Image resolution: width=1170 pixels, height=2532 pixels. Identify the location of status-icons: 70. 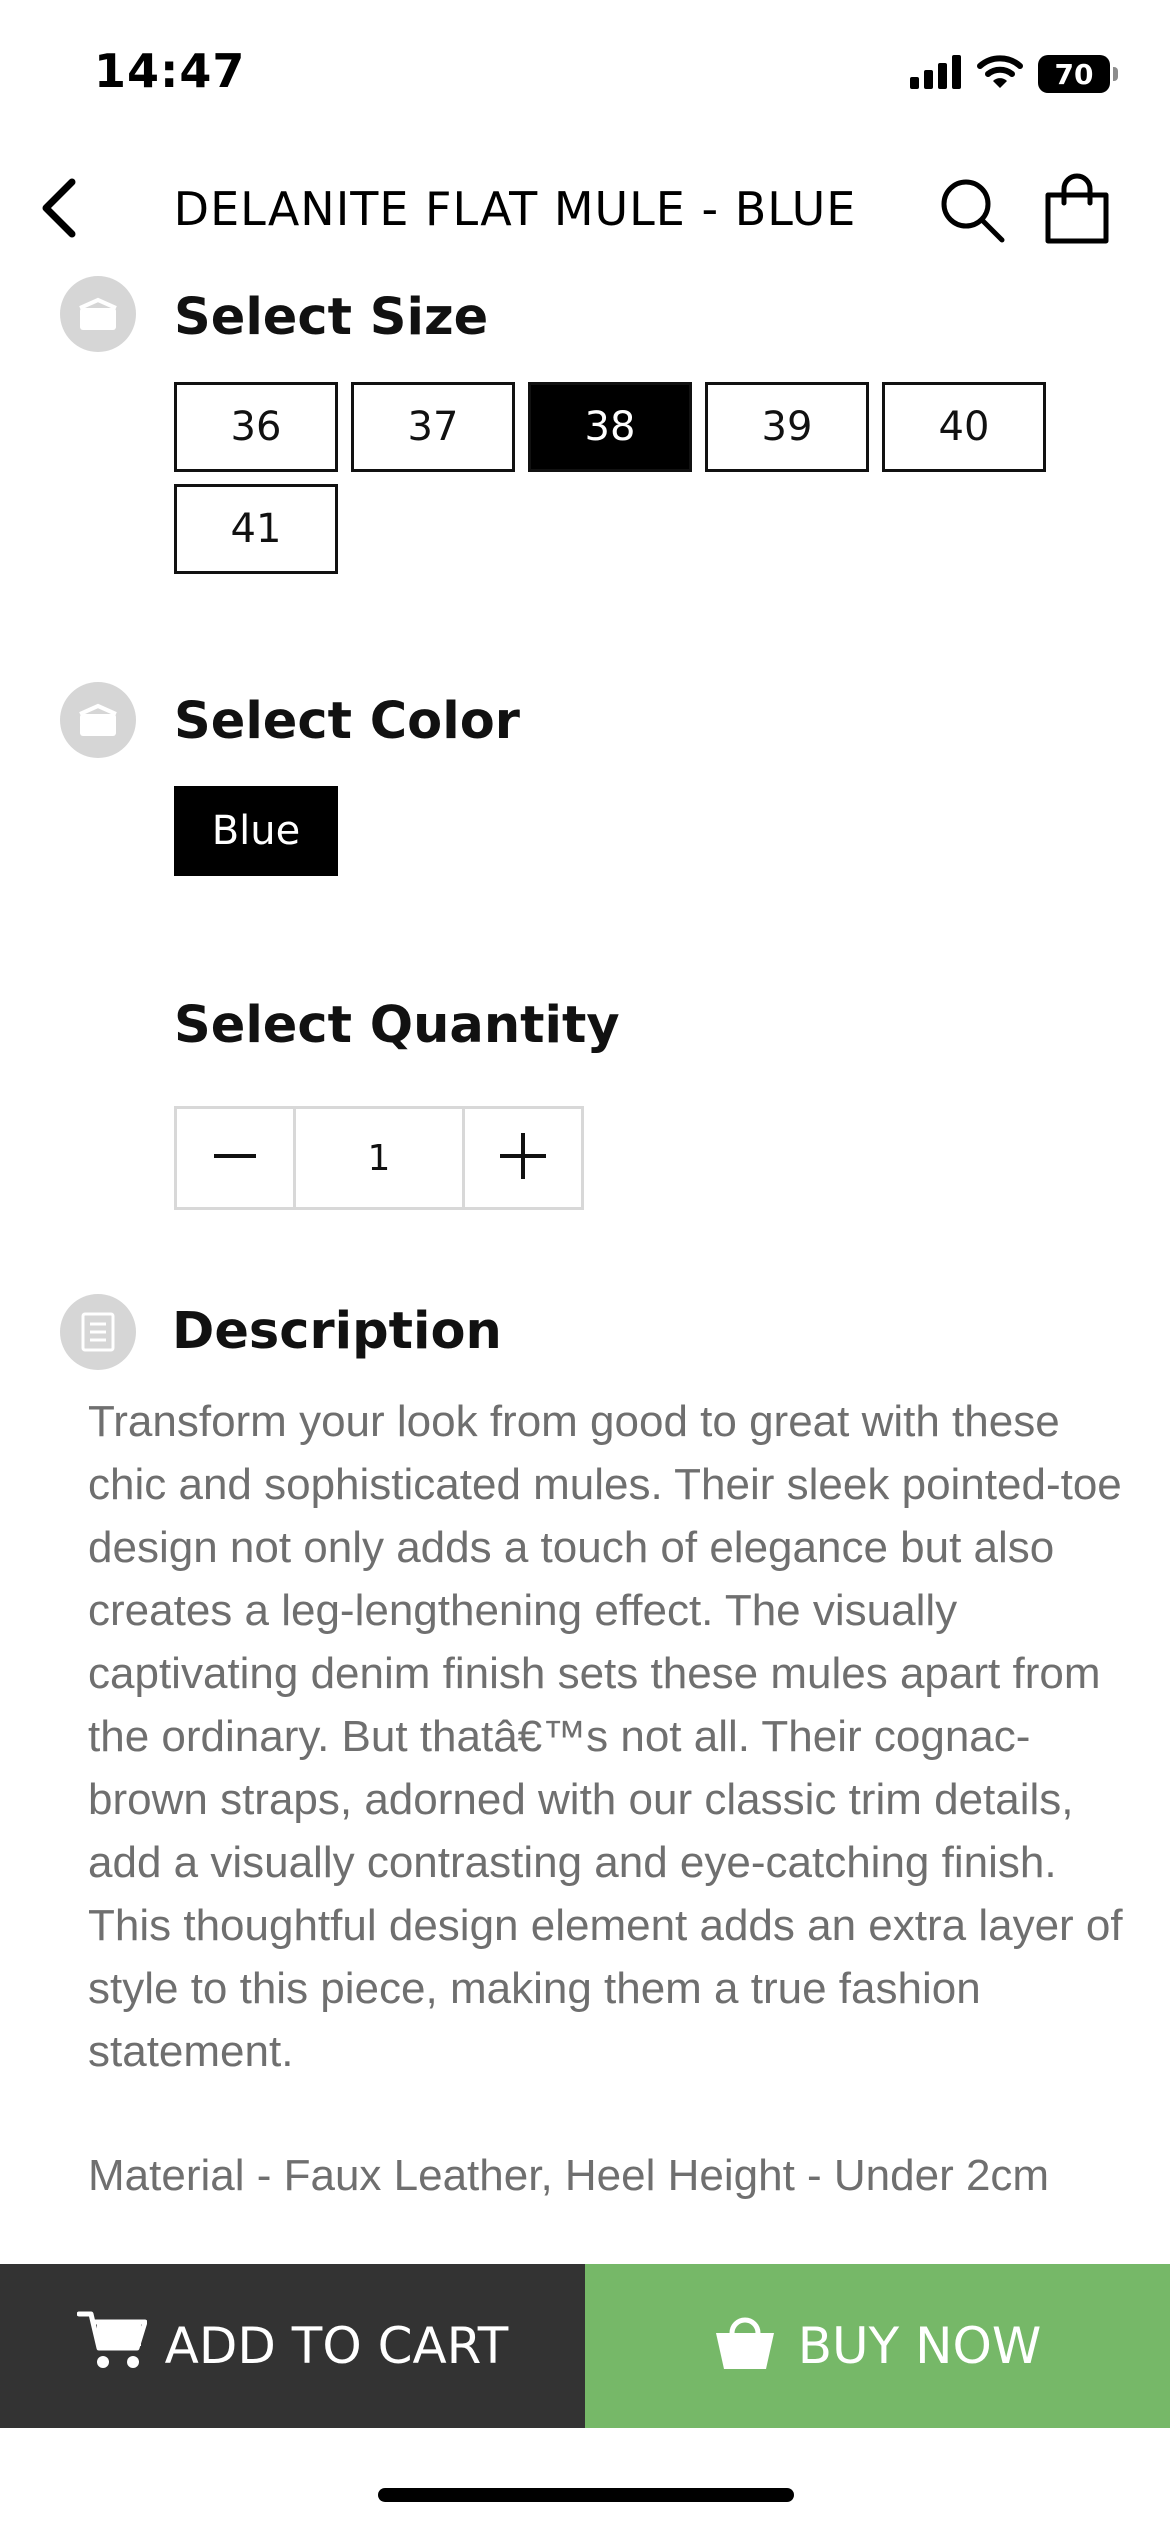
(1014, 74).